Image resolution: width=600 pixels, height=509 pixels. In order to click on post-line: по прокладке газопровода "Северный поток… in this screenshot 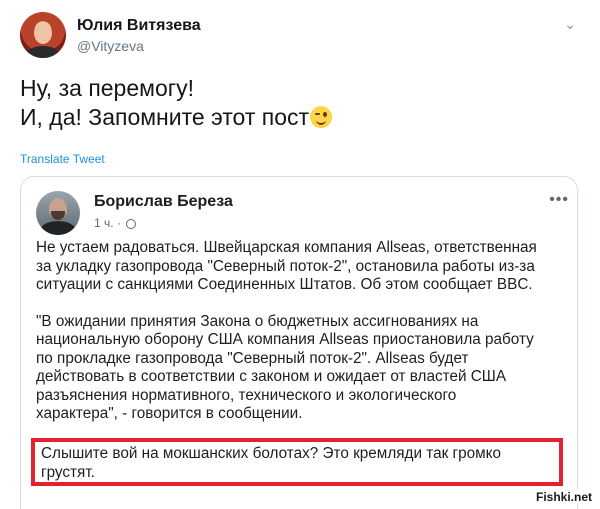, I will do `click(252, 358)`.